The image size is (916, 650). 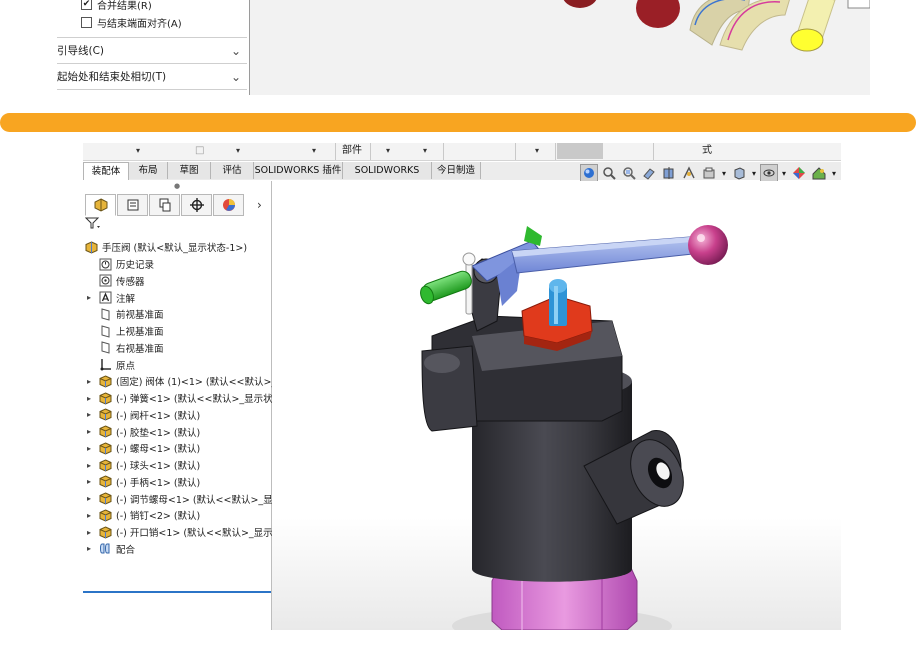 What do you see at coordinates (143, 448) in the screenshot?
I see `tree-item: ▸ (-) 螺母<1> (默认)` at bounding box center [143, 448].